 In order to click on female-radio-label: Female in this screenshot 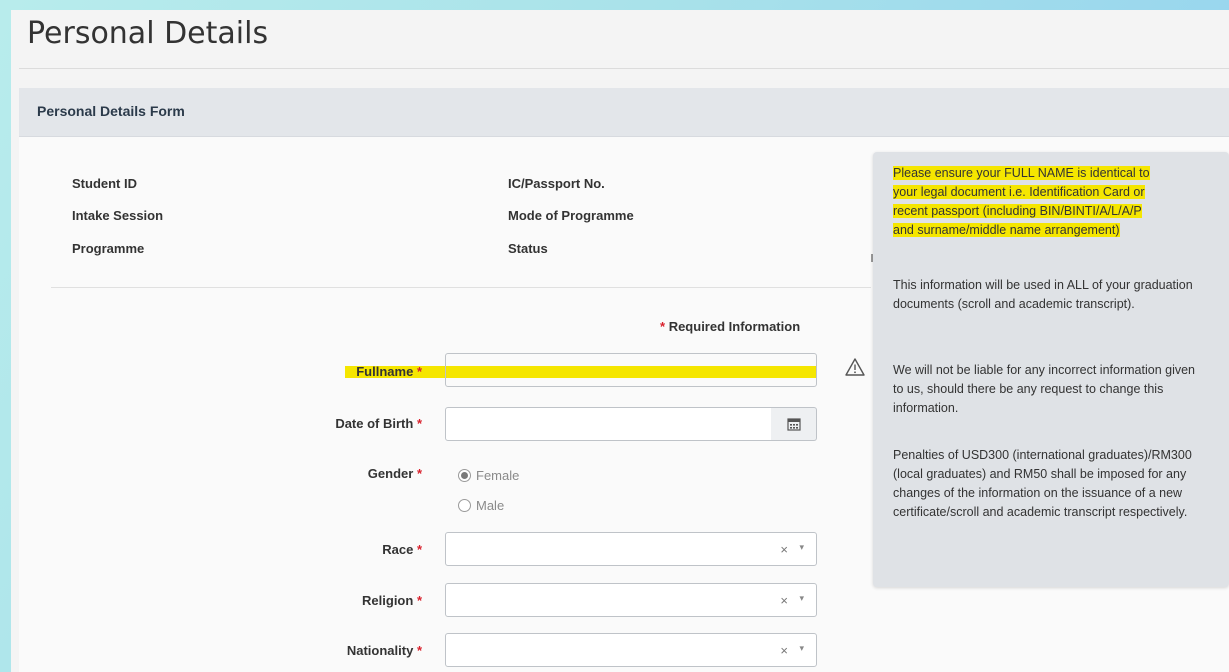, I will do `click(498, 475)`.